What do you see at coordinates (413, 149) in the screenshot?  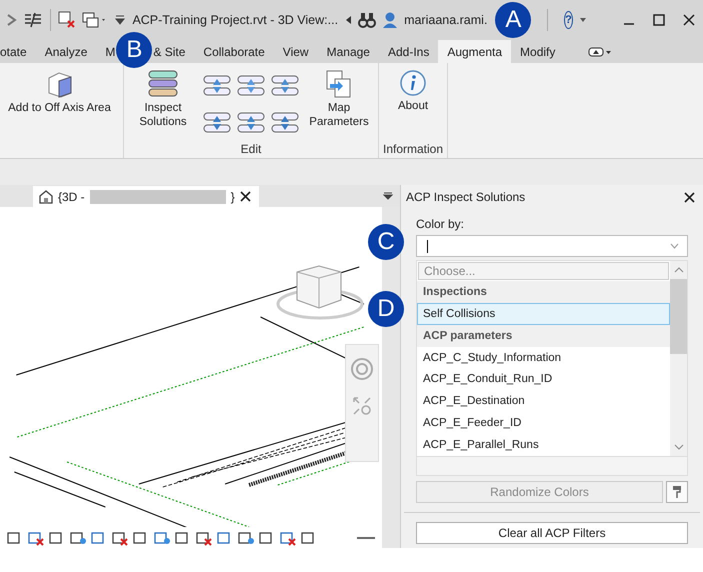 I see `panel-title: Information` at bounding box center [413, 149].